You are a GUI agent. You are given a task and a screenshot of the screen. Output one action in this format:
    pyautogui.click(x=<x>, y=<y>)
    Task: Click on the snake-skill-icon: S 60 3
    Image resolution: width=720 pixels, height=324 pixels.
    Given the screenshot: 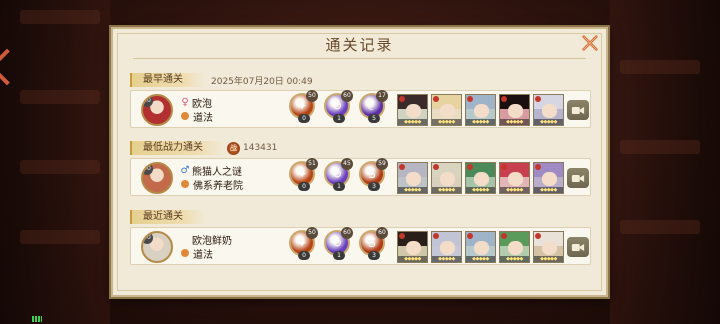 What is the action you would take?
    pyautogui.click(x=373, y=243)
    